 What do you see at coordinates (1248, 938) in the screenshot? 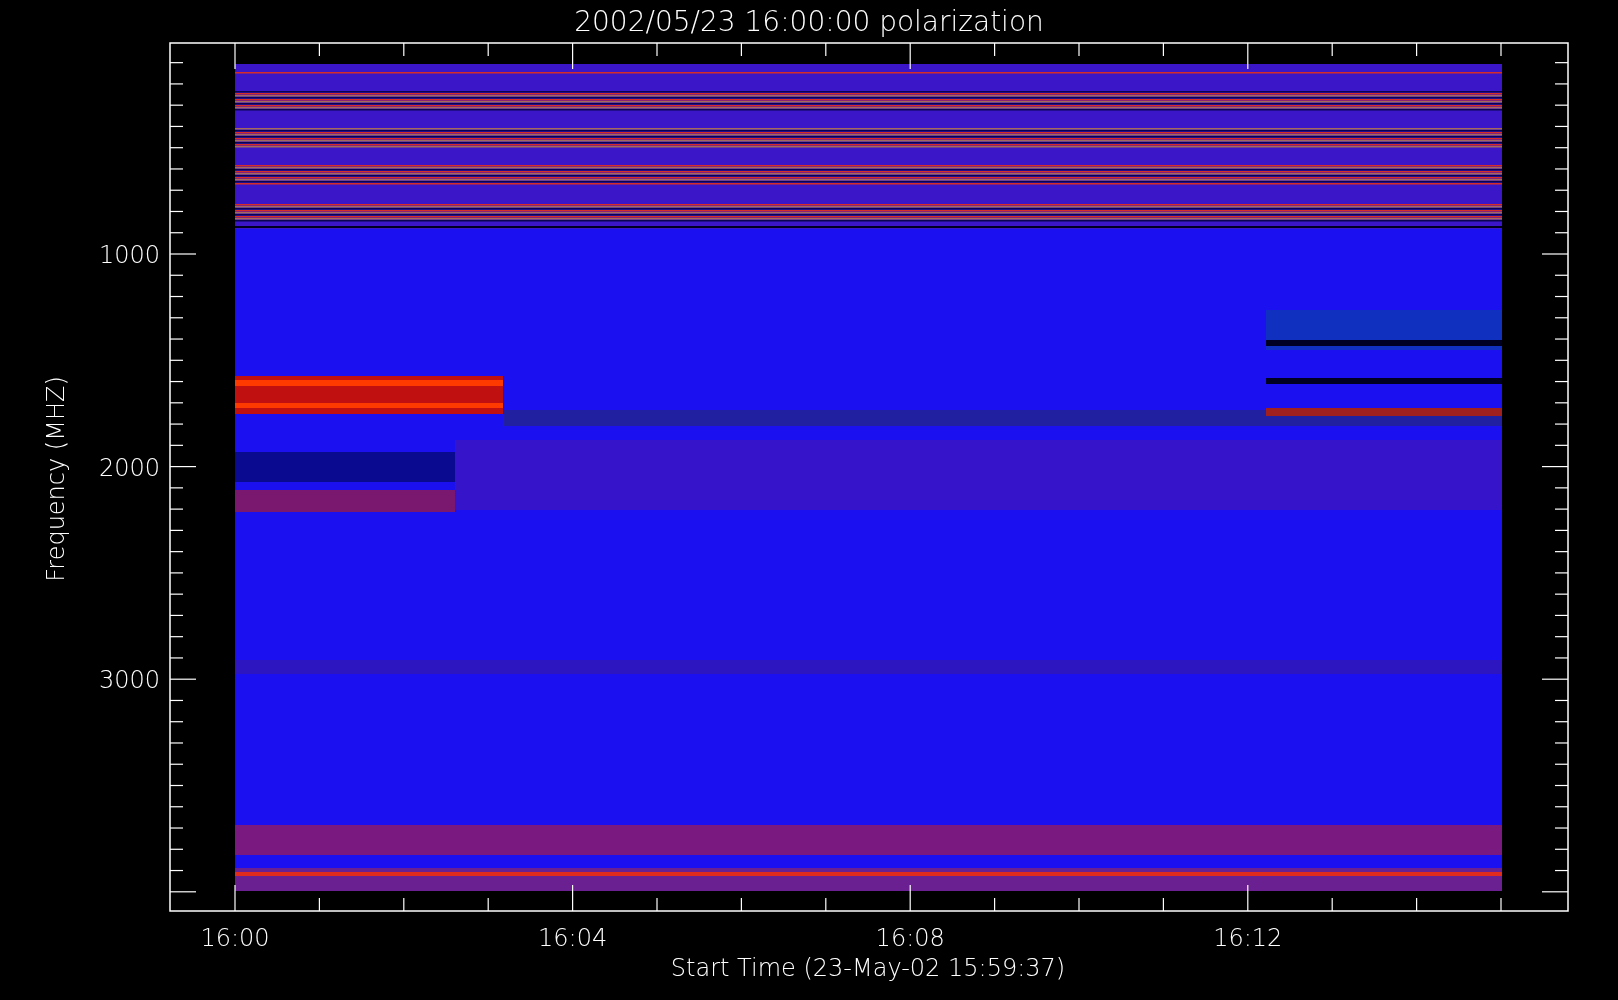
I see `x-tick-label: 16:12` at bounding box center [1248, 938].